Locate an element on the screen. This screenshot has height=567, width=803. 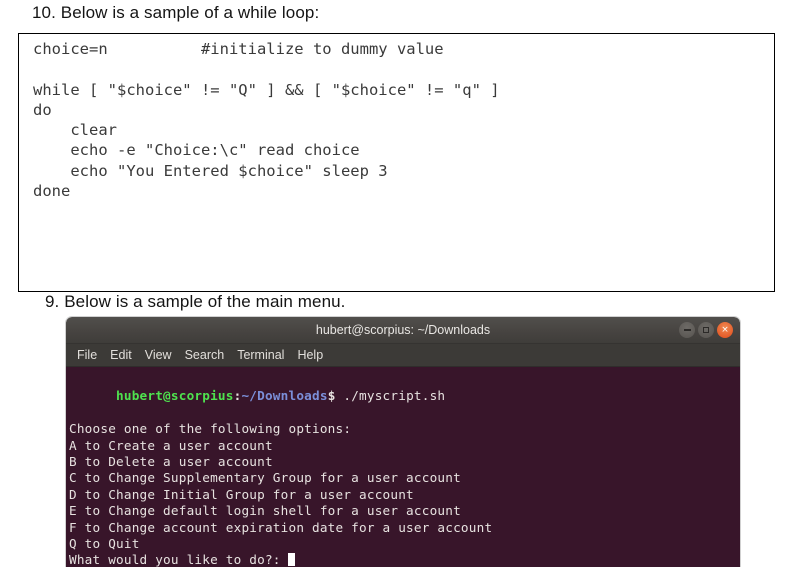
terminal-cursor is located at coordinates (292, 560).